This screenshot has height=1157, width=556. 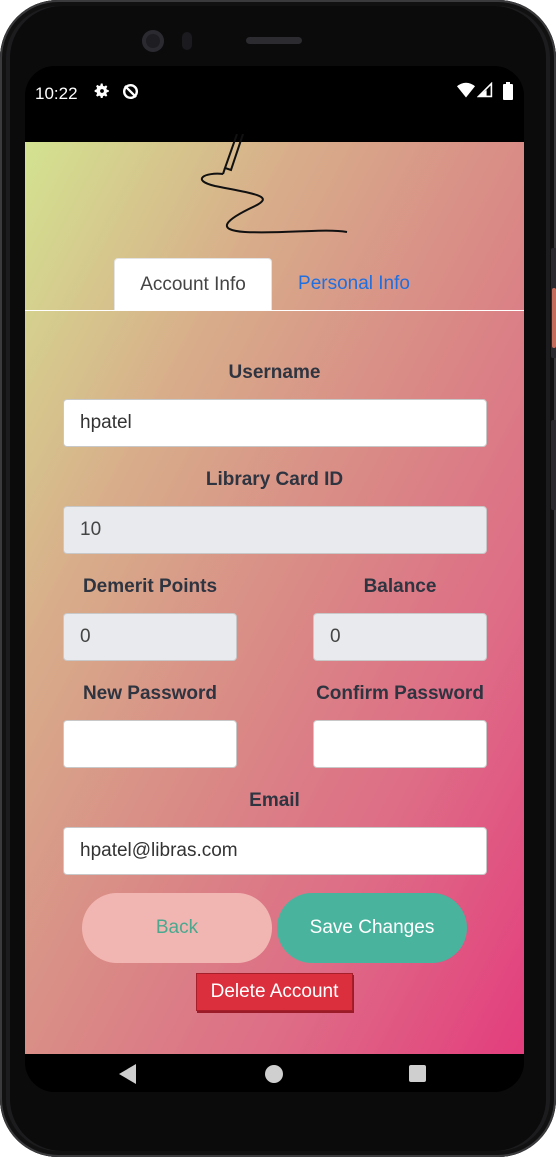 I want to click on back-button: Back, so click(x=177, y=928).